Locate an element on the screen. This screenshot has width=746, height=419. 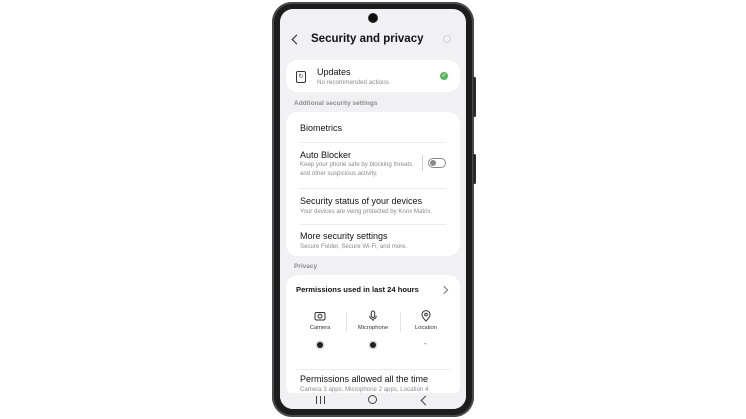
chevron-right-icon is located at coordinates (444, 290).